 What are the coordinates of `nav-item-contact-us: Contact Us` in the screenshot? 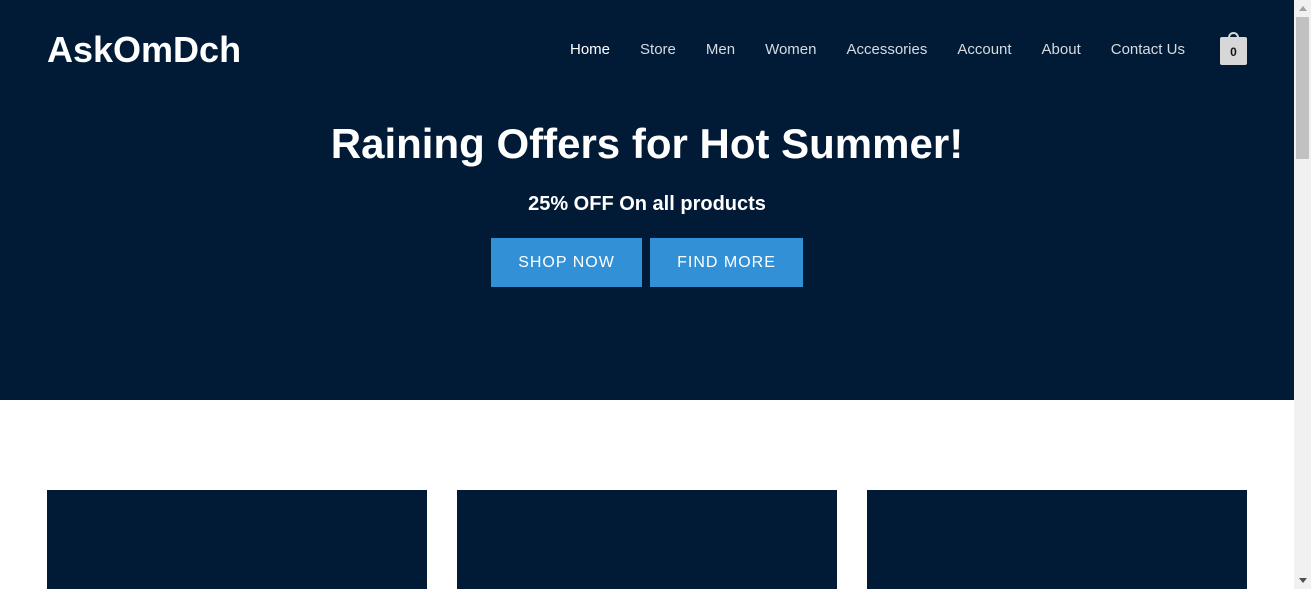 It's located at (1148, 50).